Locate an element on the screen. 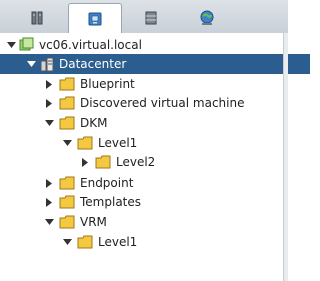 This screenshot has width=320, height=281. tab-networking is located at coordinates (207, 17).